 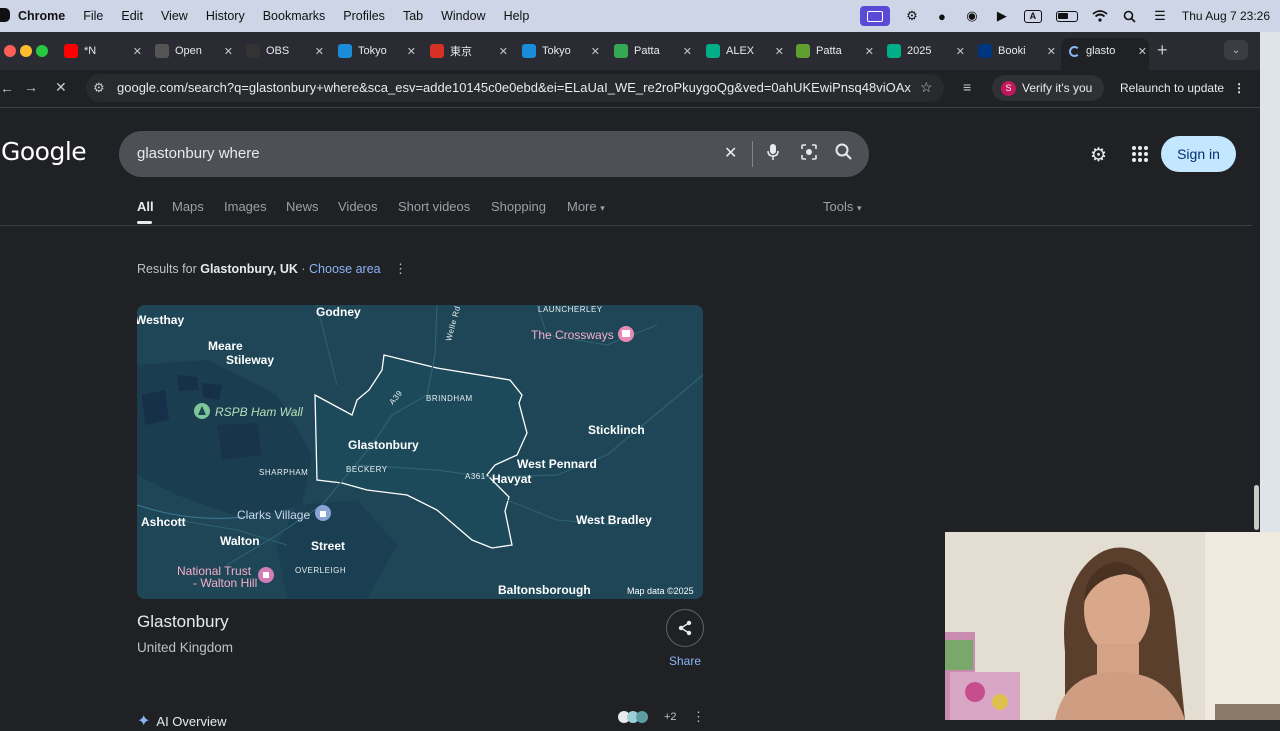 I want to click on tab-title: 東京, so click(x=461, y=52).